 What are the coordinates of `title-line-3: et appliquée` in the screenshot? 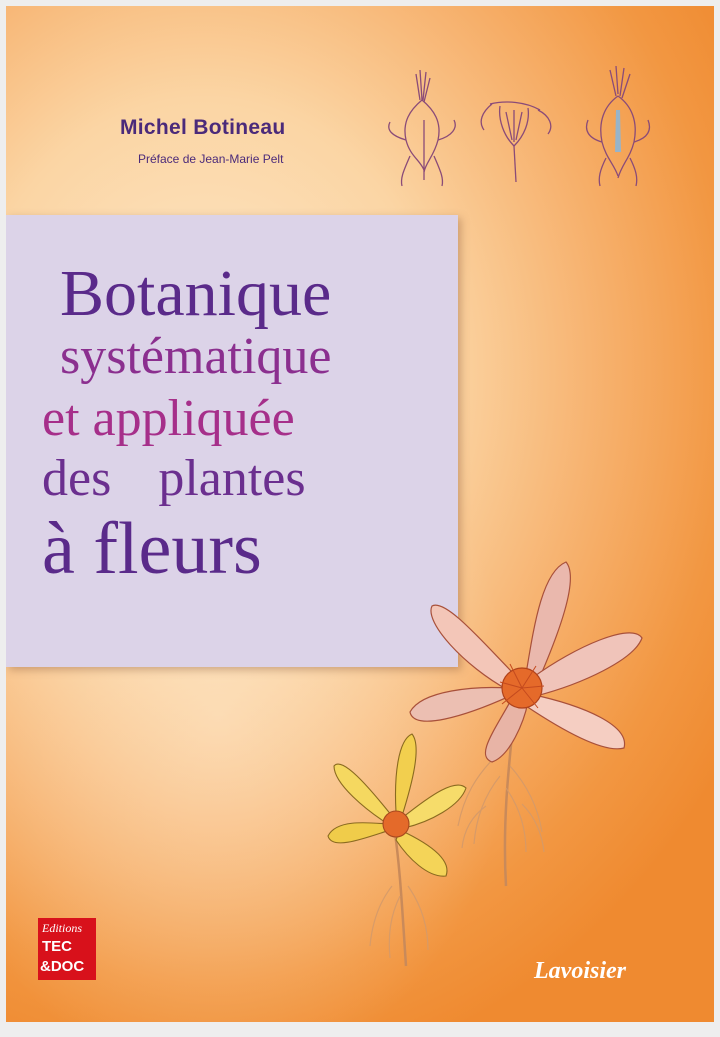 It's located at (168, 418).